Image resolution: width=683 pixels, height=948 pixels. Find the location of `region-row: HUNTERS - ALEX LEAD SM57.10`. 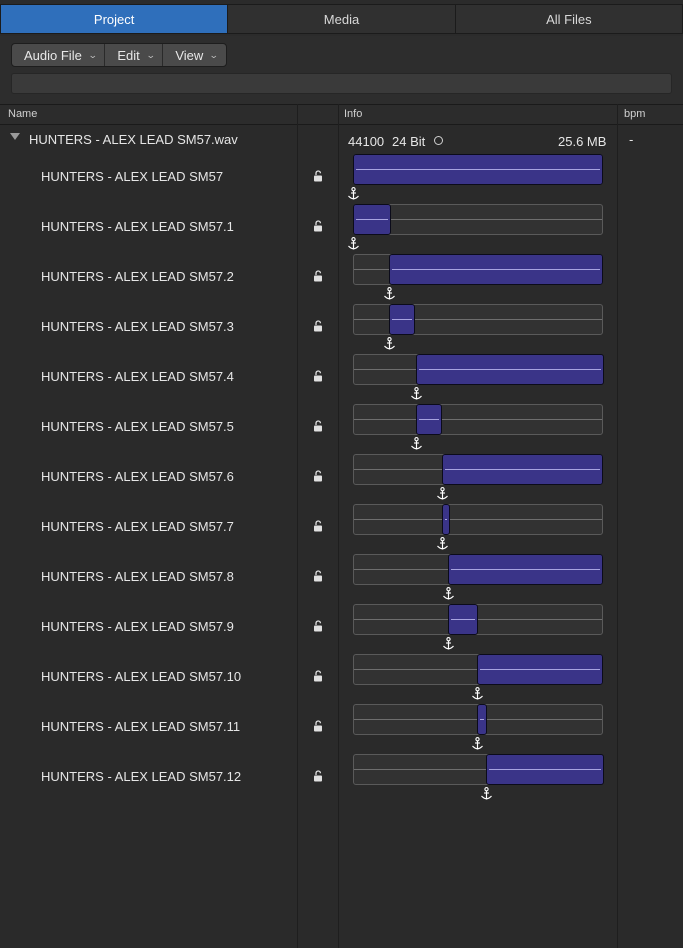

region-row: HUNTERS - ALEX LEAD SM57.10 is located at coordinates (341, 677).